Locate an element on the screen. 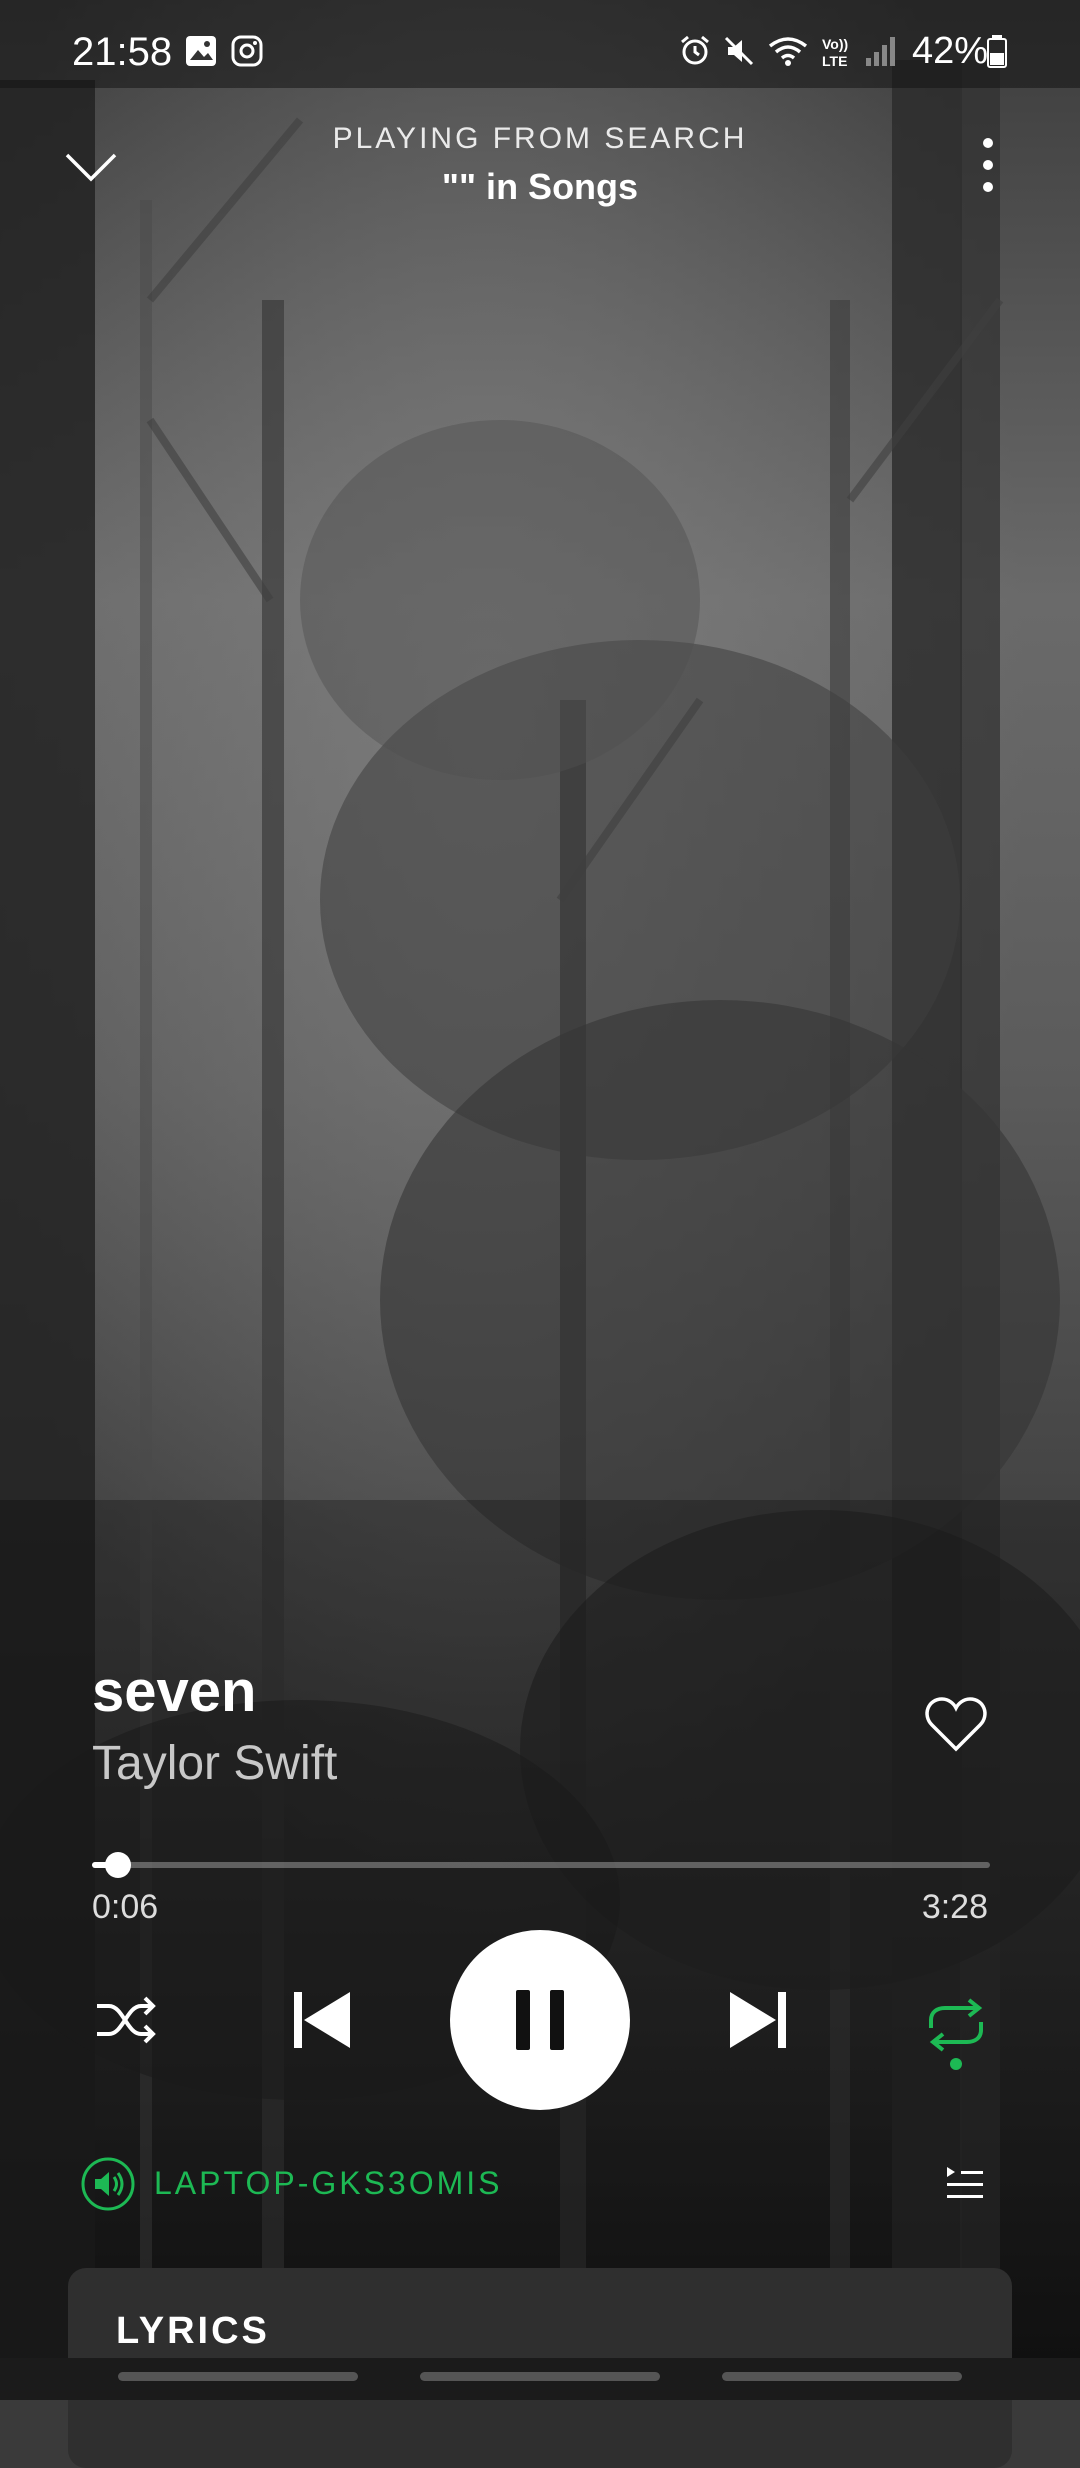 The image size is (1080, 2468). pause-button is located at coordinates (540, 2020).